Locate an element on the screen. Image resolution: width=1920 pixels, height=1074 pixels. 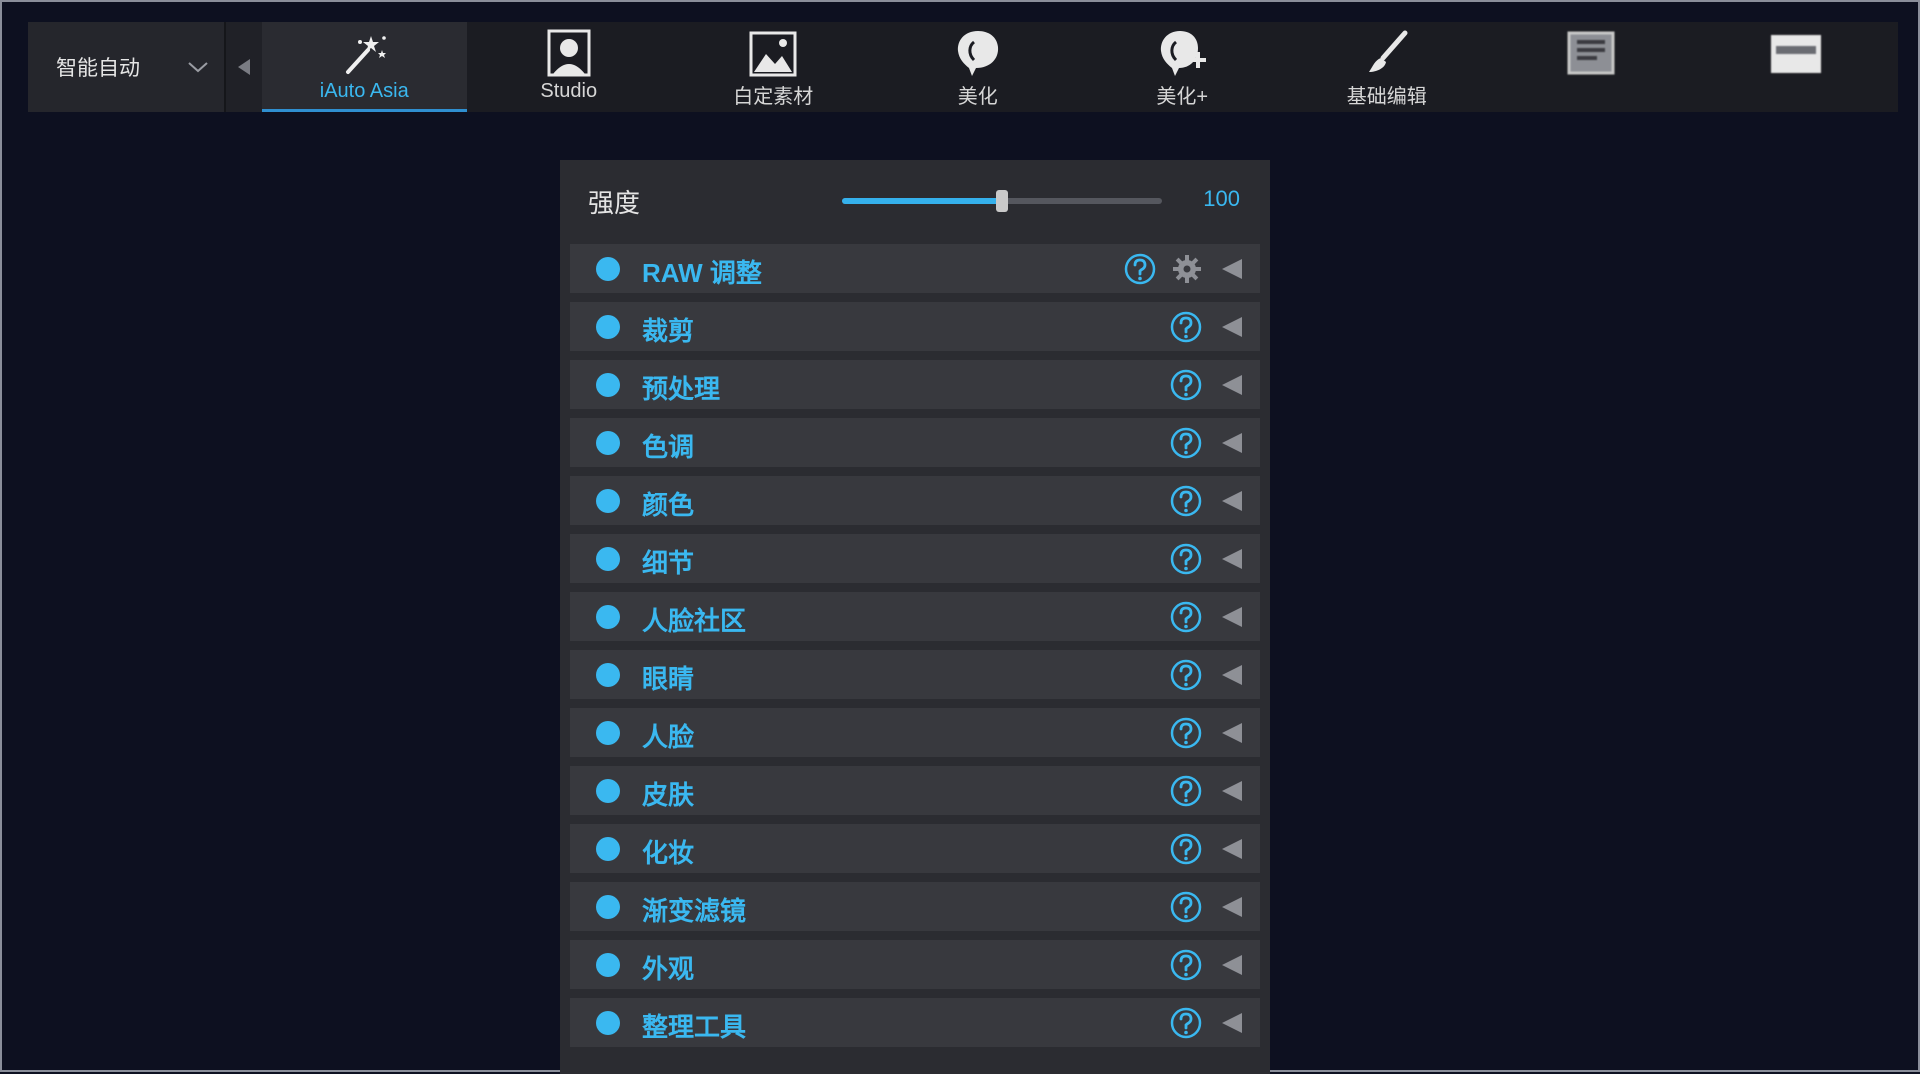
gear-icon is located at coordinates (1187, 269).